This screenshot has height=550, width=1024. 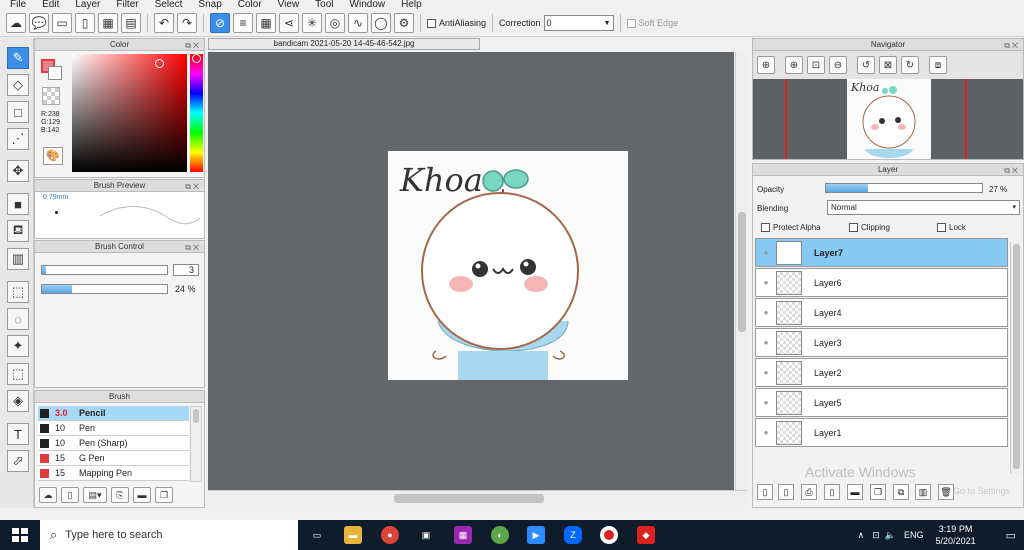 What do you see at coordinates (881, 282) in the screenshot?
I see `layer-row-layer6: ● Layer6` at bounding box center [881, 282].